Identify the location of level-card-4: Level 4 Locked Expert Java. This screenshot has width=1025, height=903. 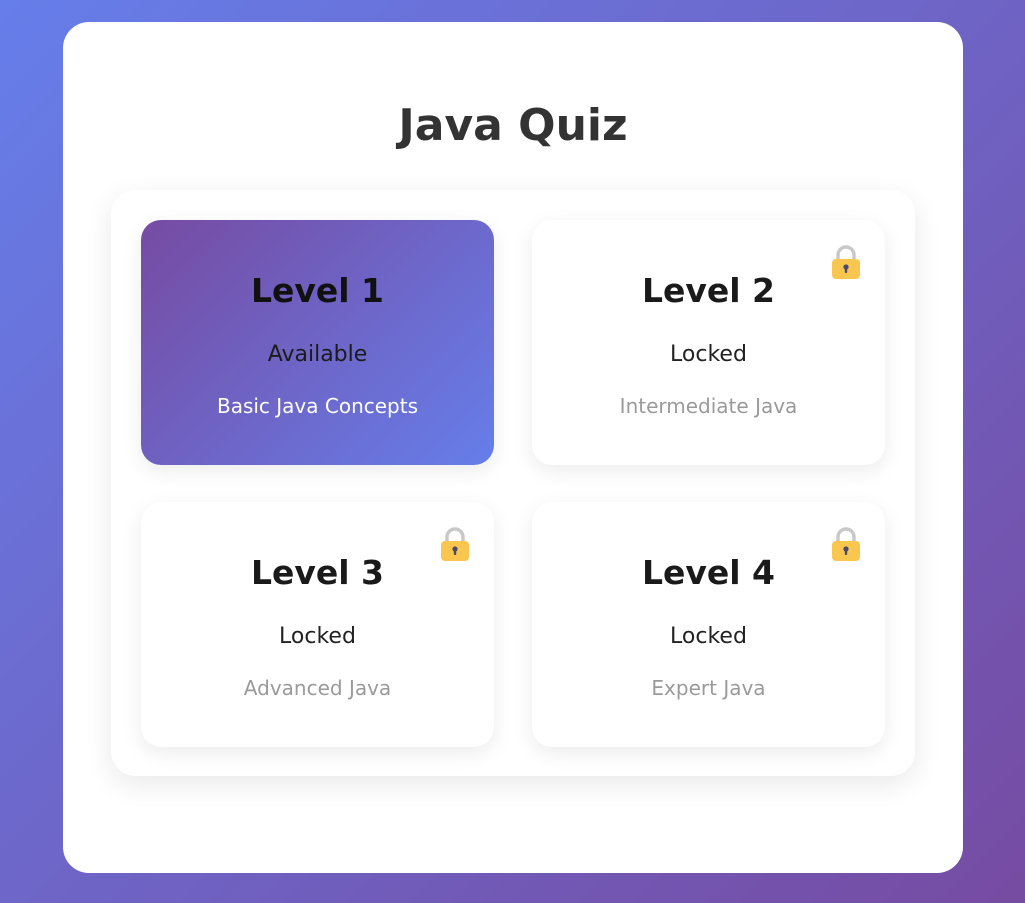
(708, 624).